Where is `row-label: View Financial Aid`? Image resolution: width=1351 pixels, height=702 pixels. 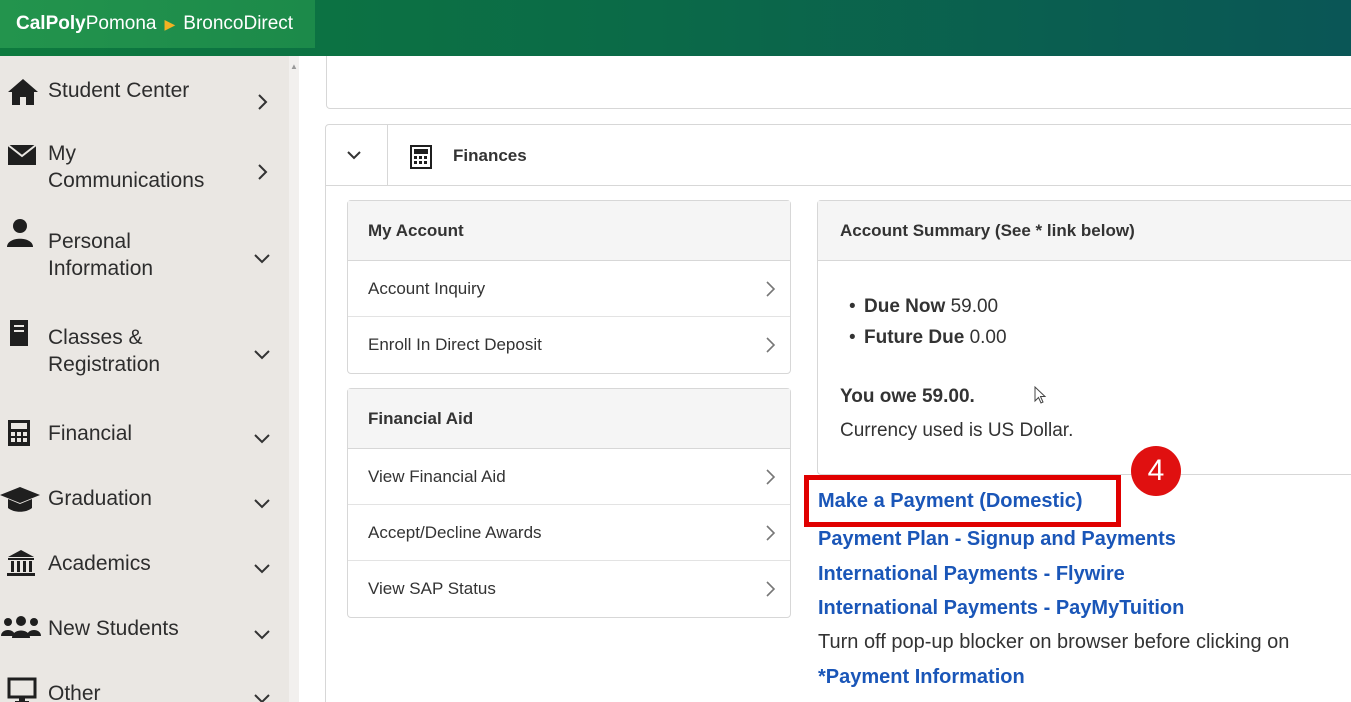 row-label: View Financial Aid is located at coordinates (437, 476).